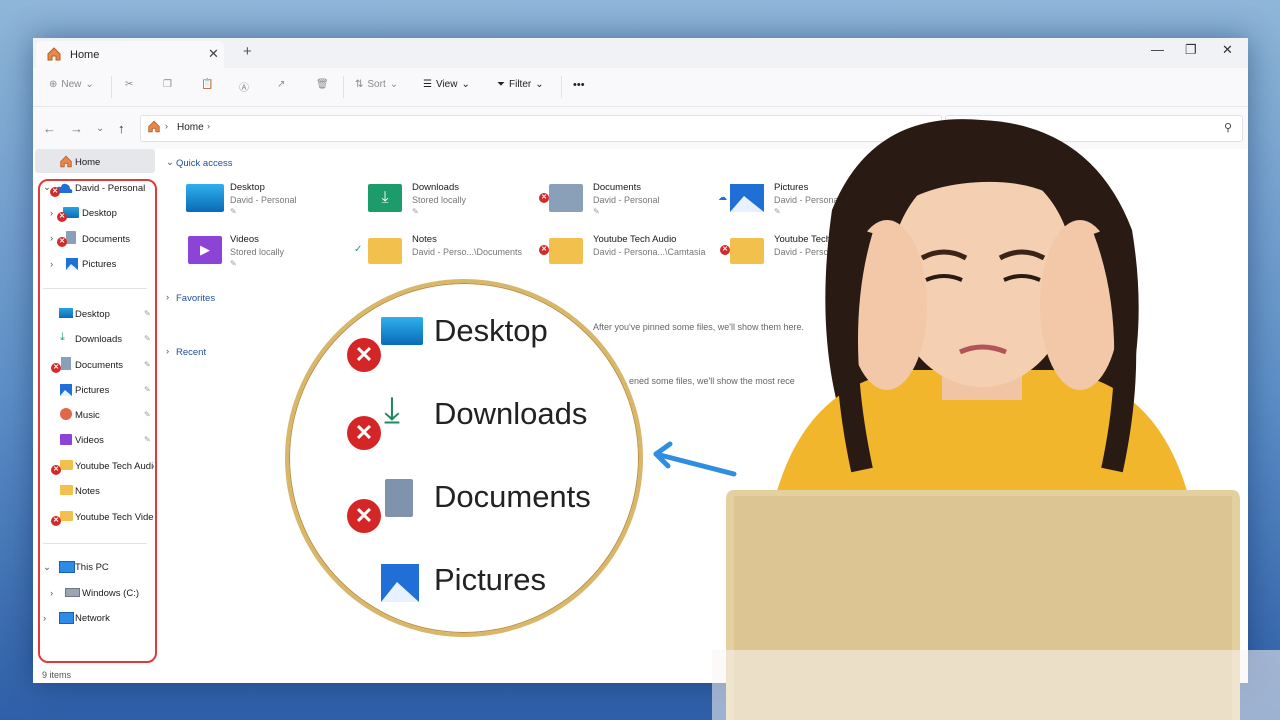 This screenshot has height=720, width=1280. Describe the element at coordinates (649, 252) in the screenshot. I see `item-location: David - Persona...\Camtasia` at that location.